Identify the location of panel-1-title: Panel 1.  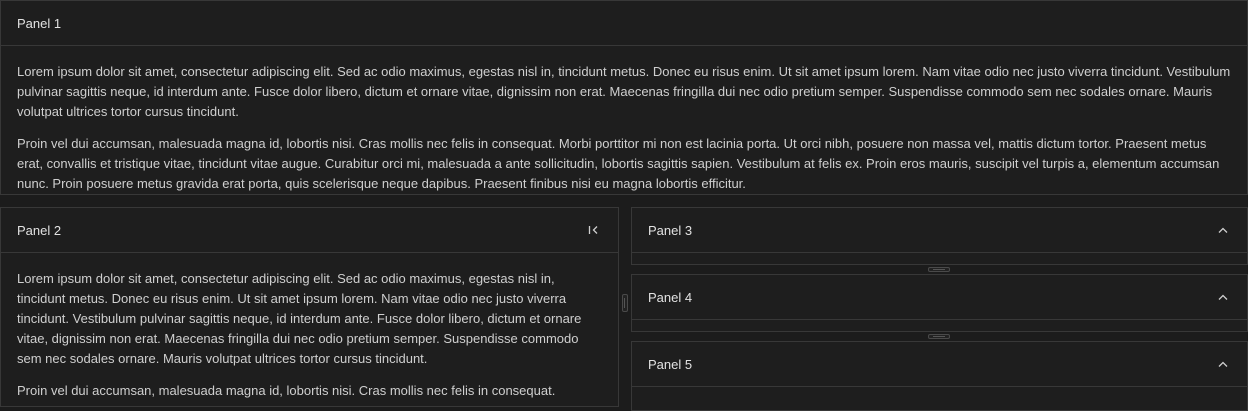
(39, 23).